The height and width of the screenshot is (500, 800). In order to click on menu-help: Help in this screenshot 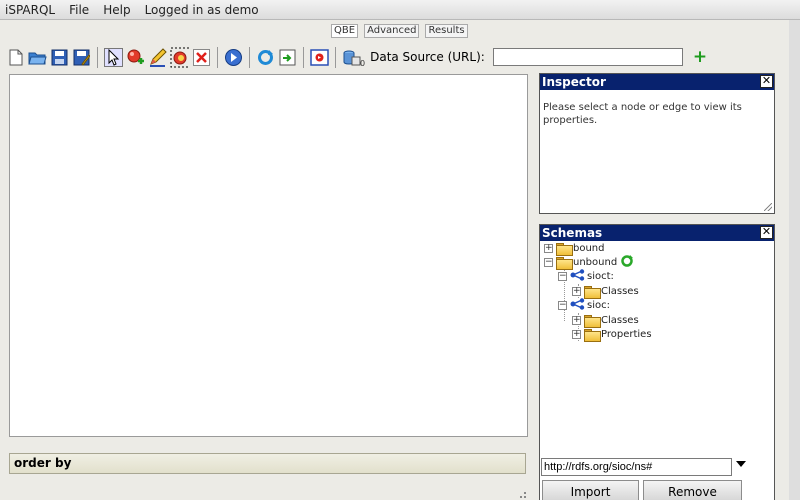, I will do `click(116, 10)`.